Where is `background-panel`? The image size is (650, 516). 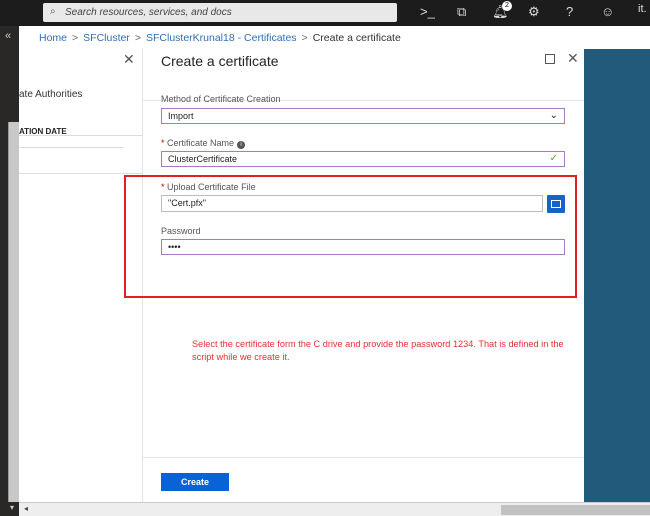
background-panel is located at coordinates (617, 275).